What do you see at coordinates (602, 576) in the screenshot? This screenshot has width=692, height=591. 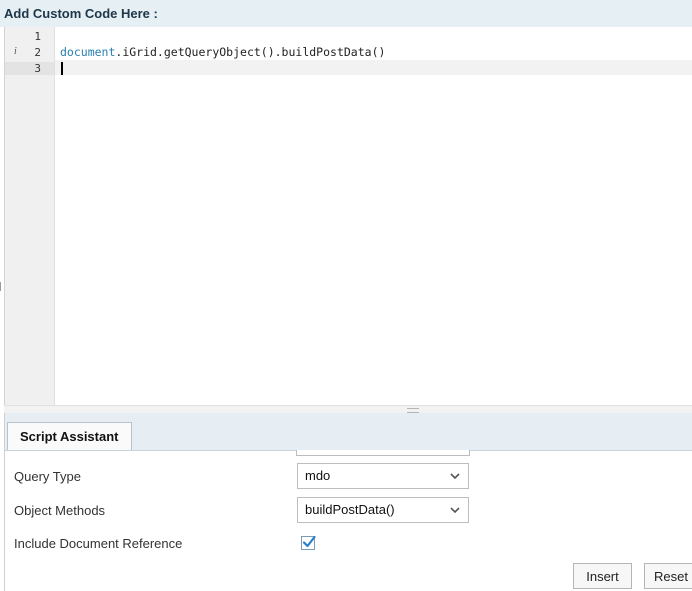 I see `insert-button: Insert` at bounding box center [602, 576].